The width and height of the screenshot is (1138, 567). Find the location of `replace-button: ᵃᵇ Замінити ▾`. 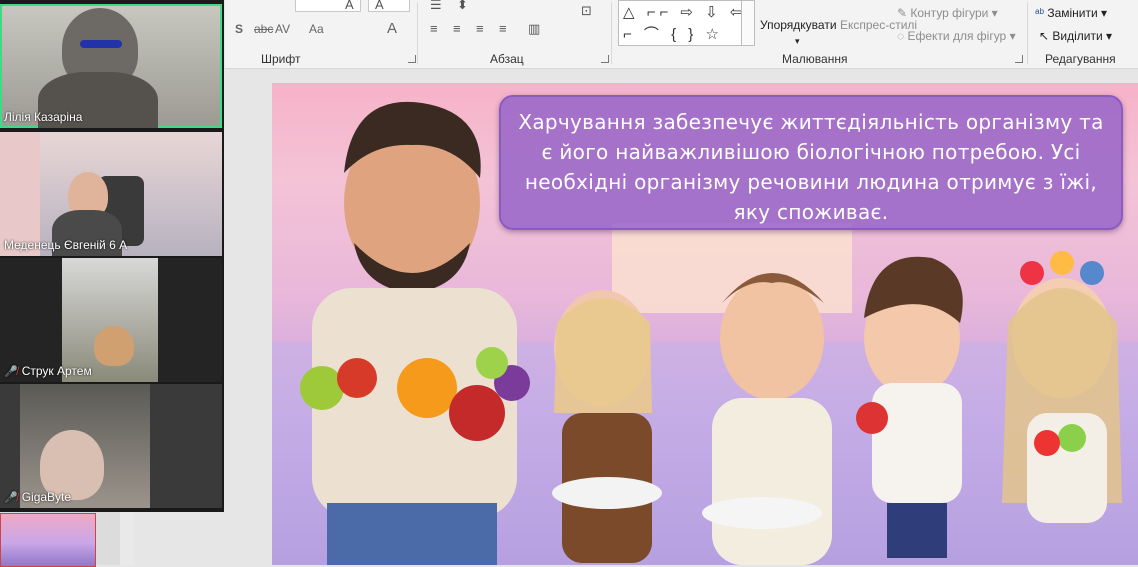

replace-button: ᵃᵇ Замінити ▾ is located at coordinates (1071, 13).